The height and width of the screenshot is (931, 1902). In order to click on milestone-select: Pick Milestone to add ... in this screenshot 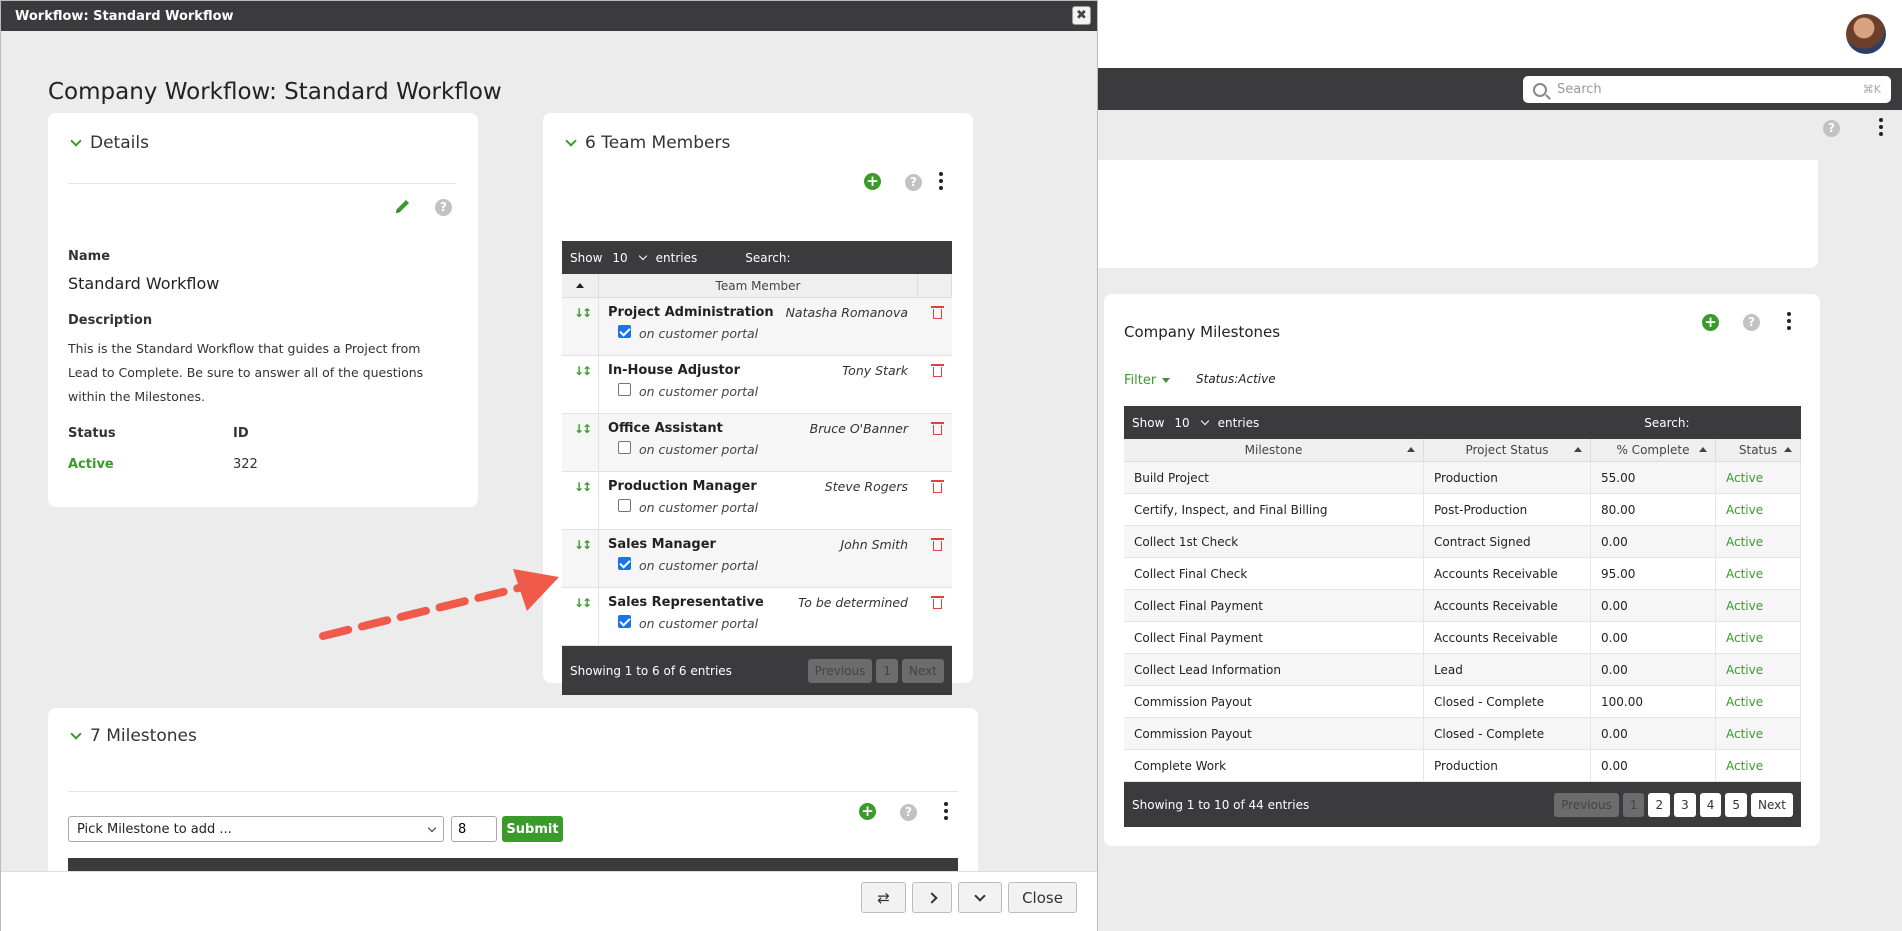, I will do `click(256, 829)`.